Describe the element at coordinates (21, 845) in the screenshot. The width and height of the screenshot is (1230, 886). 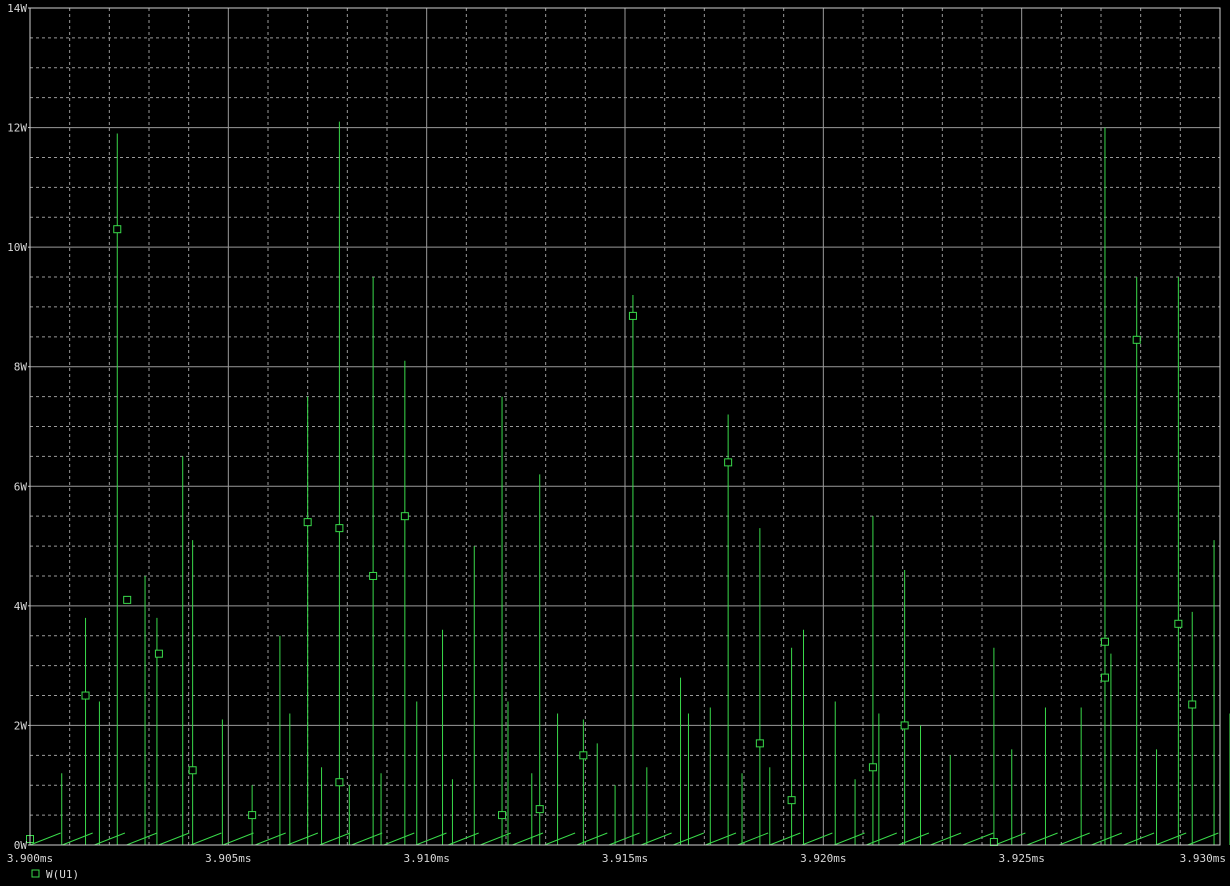
I see `y-tick-label: 0W` at that location.